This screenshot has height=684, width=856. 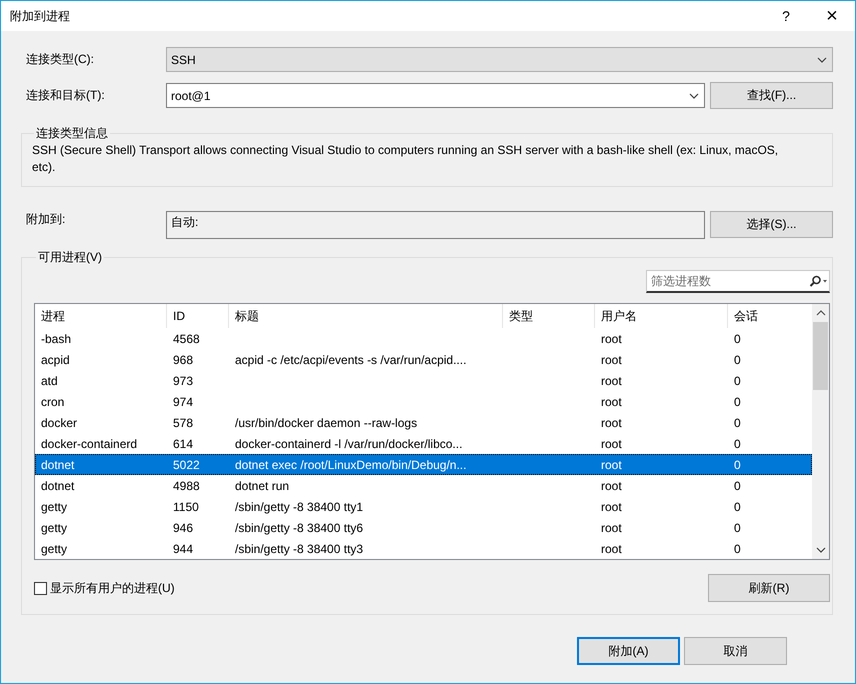 What do you see at coordinates (72, 133) in the screenshot?
I see `group-title: 连接类型信息` at bounding box center [72, 133].